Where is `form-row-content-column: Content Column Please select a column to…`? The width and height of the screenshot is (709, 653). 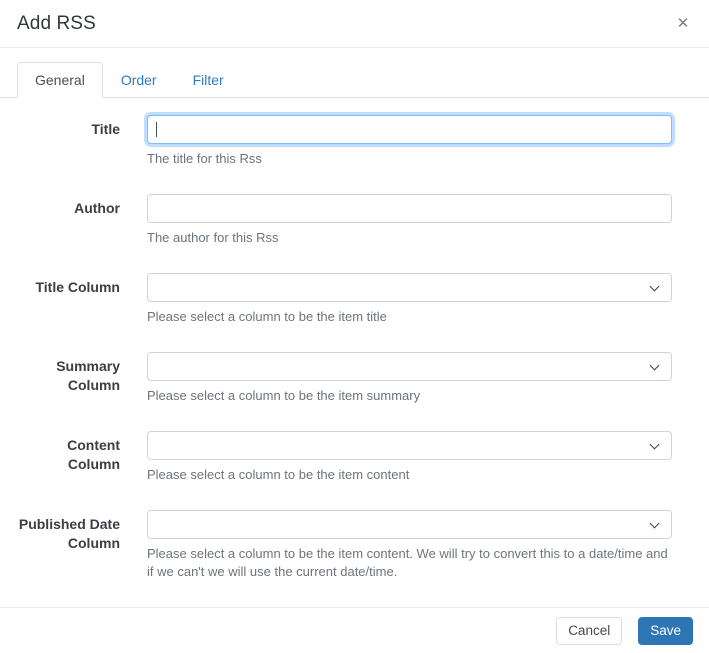 form-row-content-column: Content Column Please select a column to… is located at coordinates (354, 457).